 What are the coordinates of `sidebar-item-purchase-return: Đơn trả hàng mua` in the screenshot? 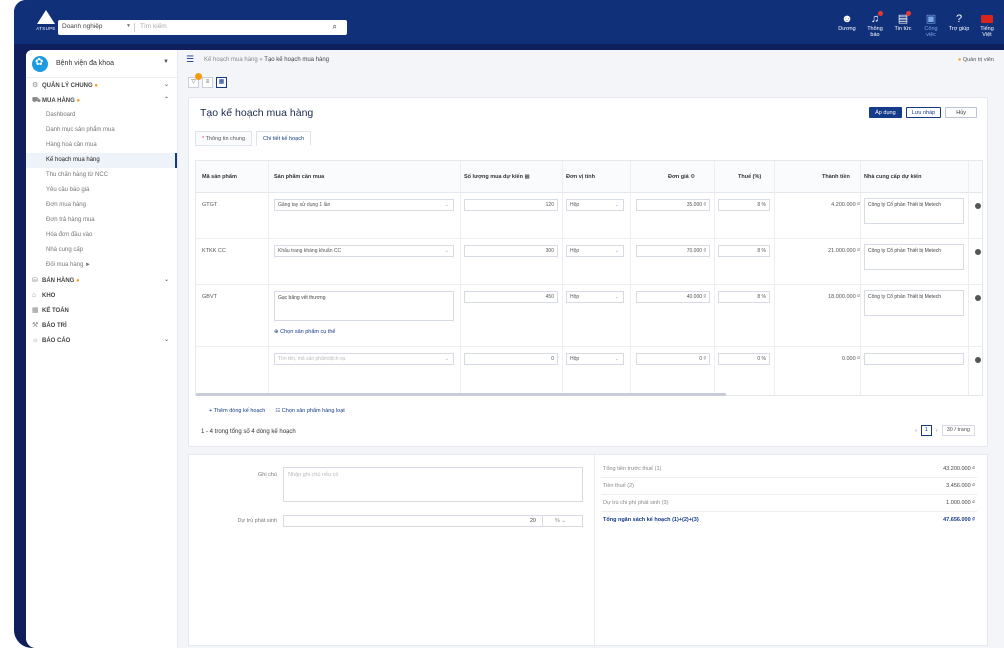 It's located at (101, 220).